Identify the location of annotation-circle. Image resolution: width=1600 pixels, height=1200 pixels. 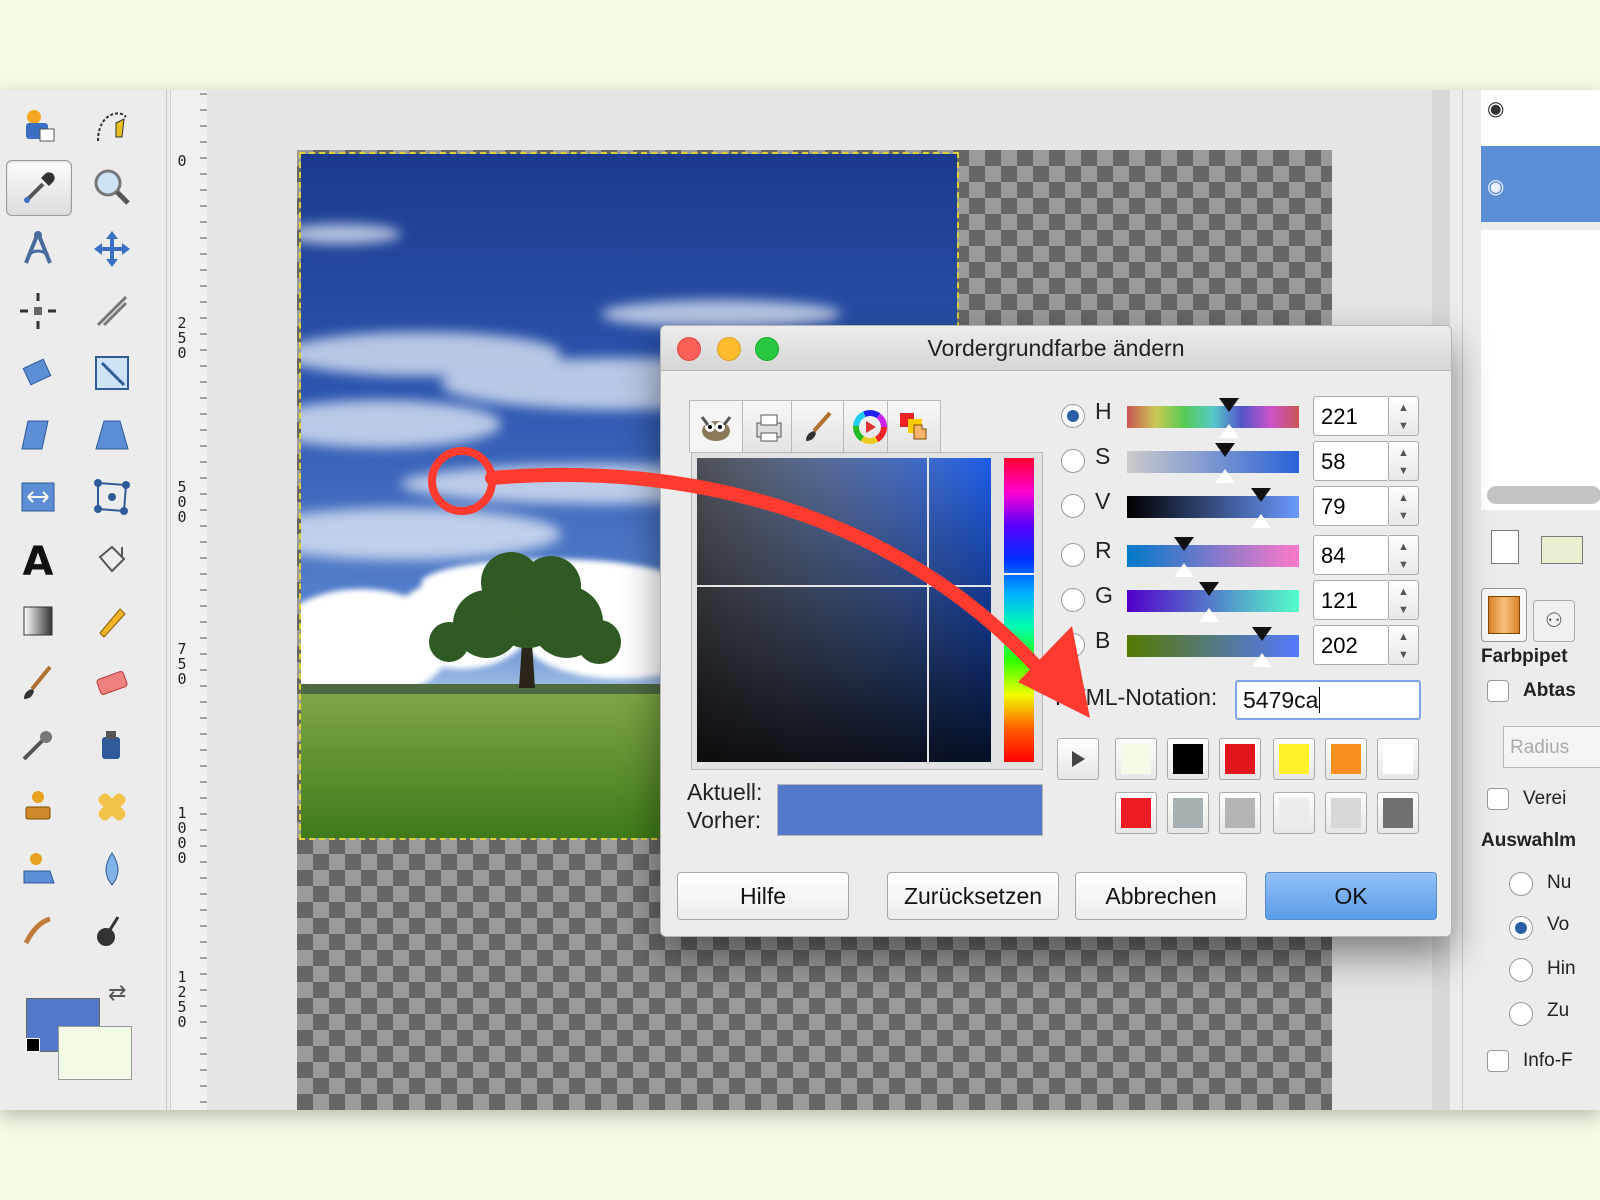
(462, 481).